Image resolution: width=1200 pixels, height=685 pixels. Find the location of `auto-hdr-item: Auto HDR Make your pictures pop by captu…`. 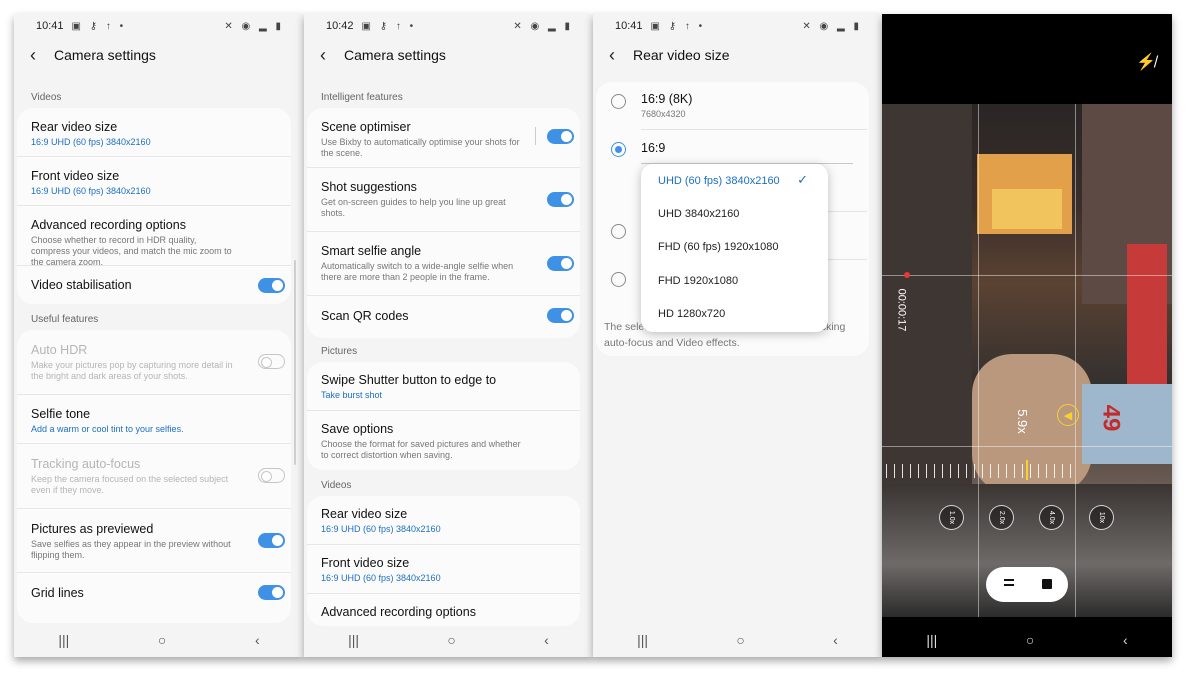

auto-hdr-item: Auto HDR Make your pictures pop by captu… is located at coordinates (154, 362).